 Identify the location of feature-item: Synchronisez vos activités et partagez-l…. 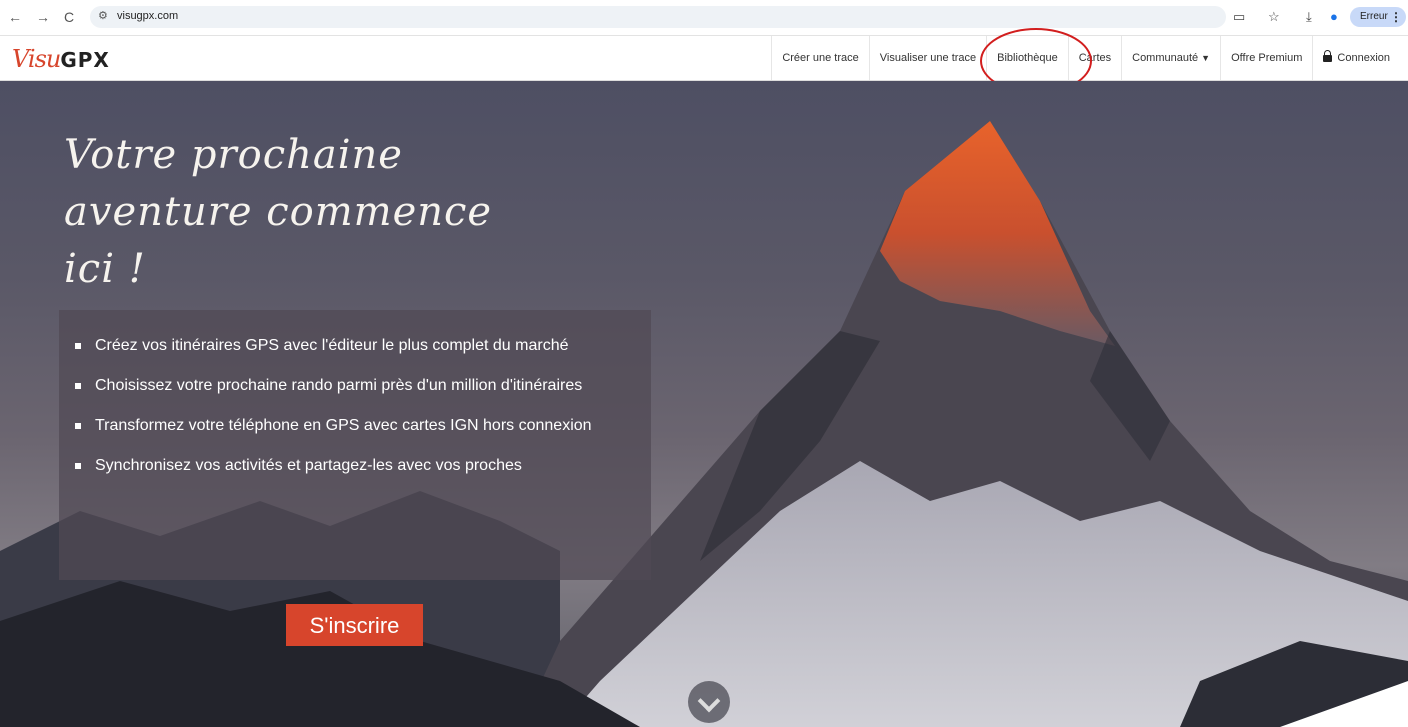
(353, 466).